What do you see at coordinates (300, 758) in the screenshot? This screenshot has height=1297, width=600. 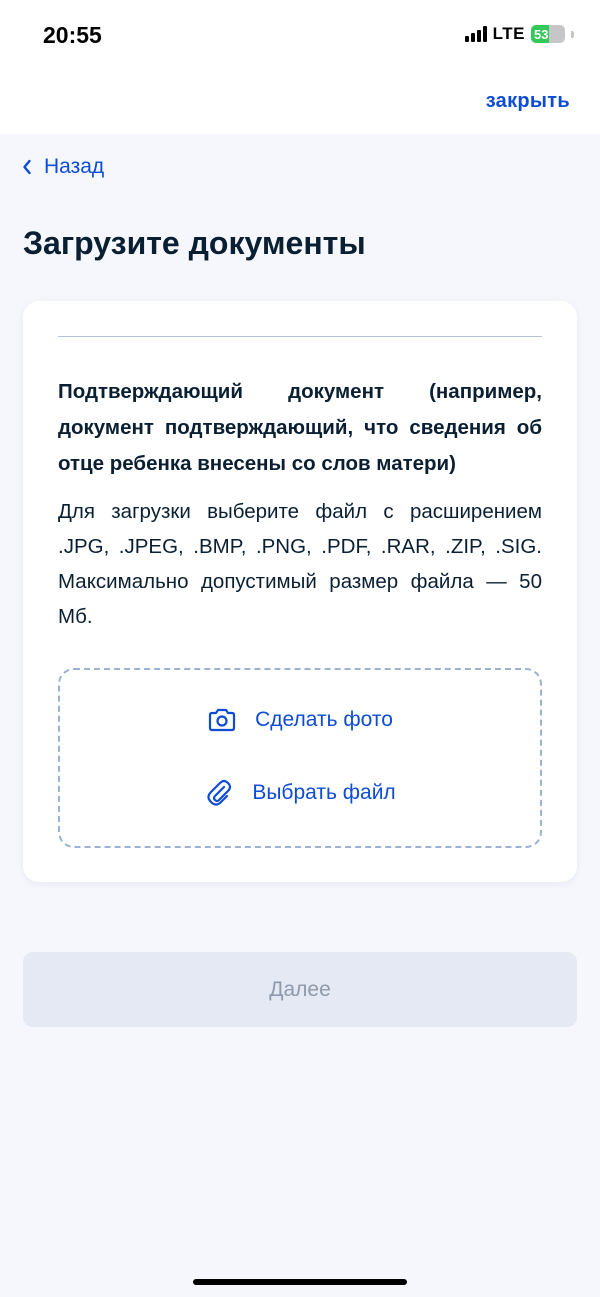 I see `upload-drop-zone: Сделать фото Выбрать файл` at bounding box center [300, 758].